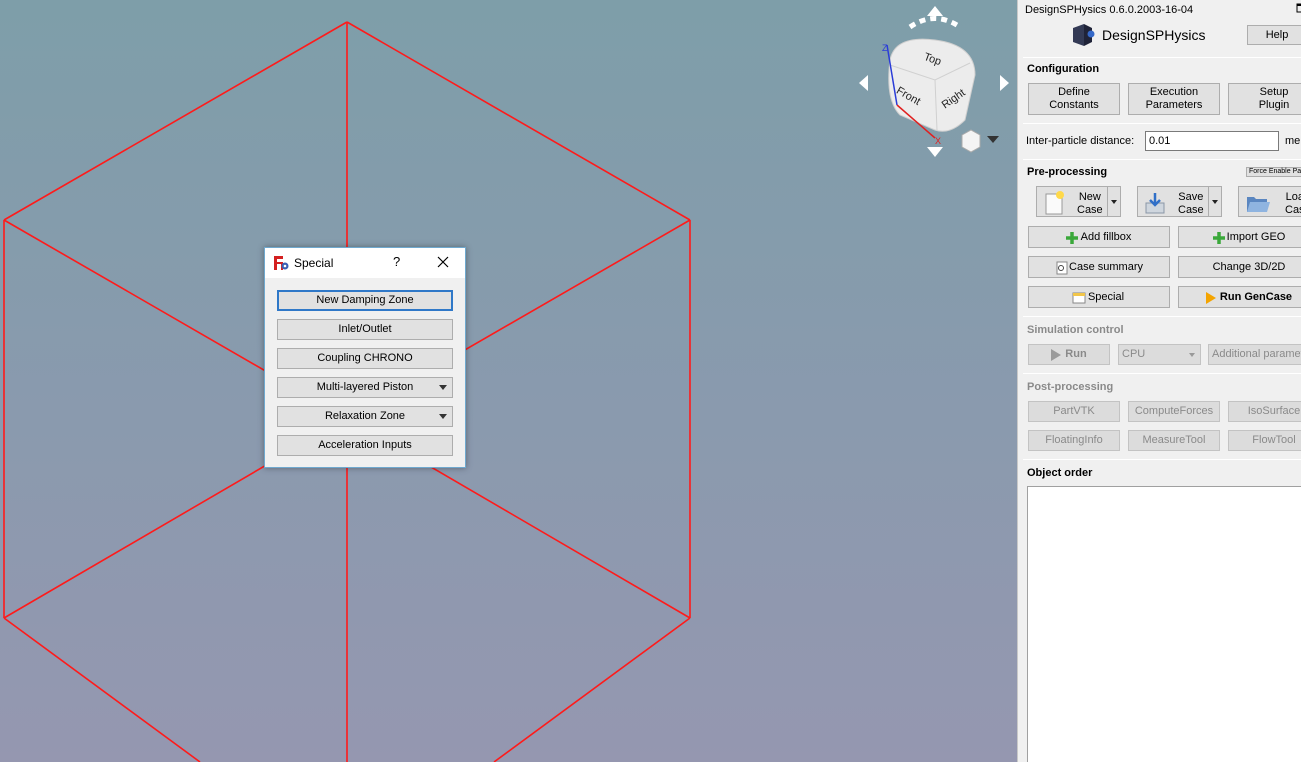  What do you see at coordinates (1174, 105) in the screenshot?
I see `button-line: Parameters` at bounding box center [1174, 105].